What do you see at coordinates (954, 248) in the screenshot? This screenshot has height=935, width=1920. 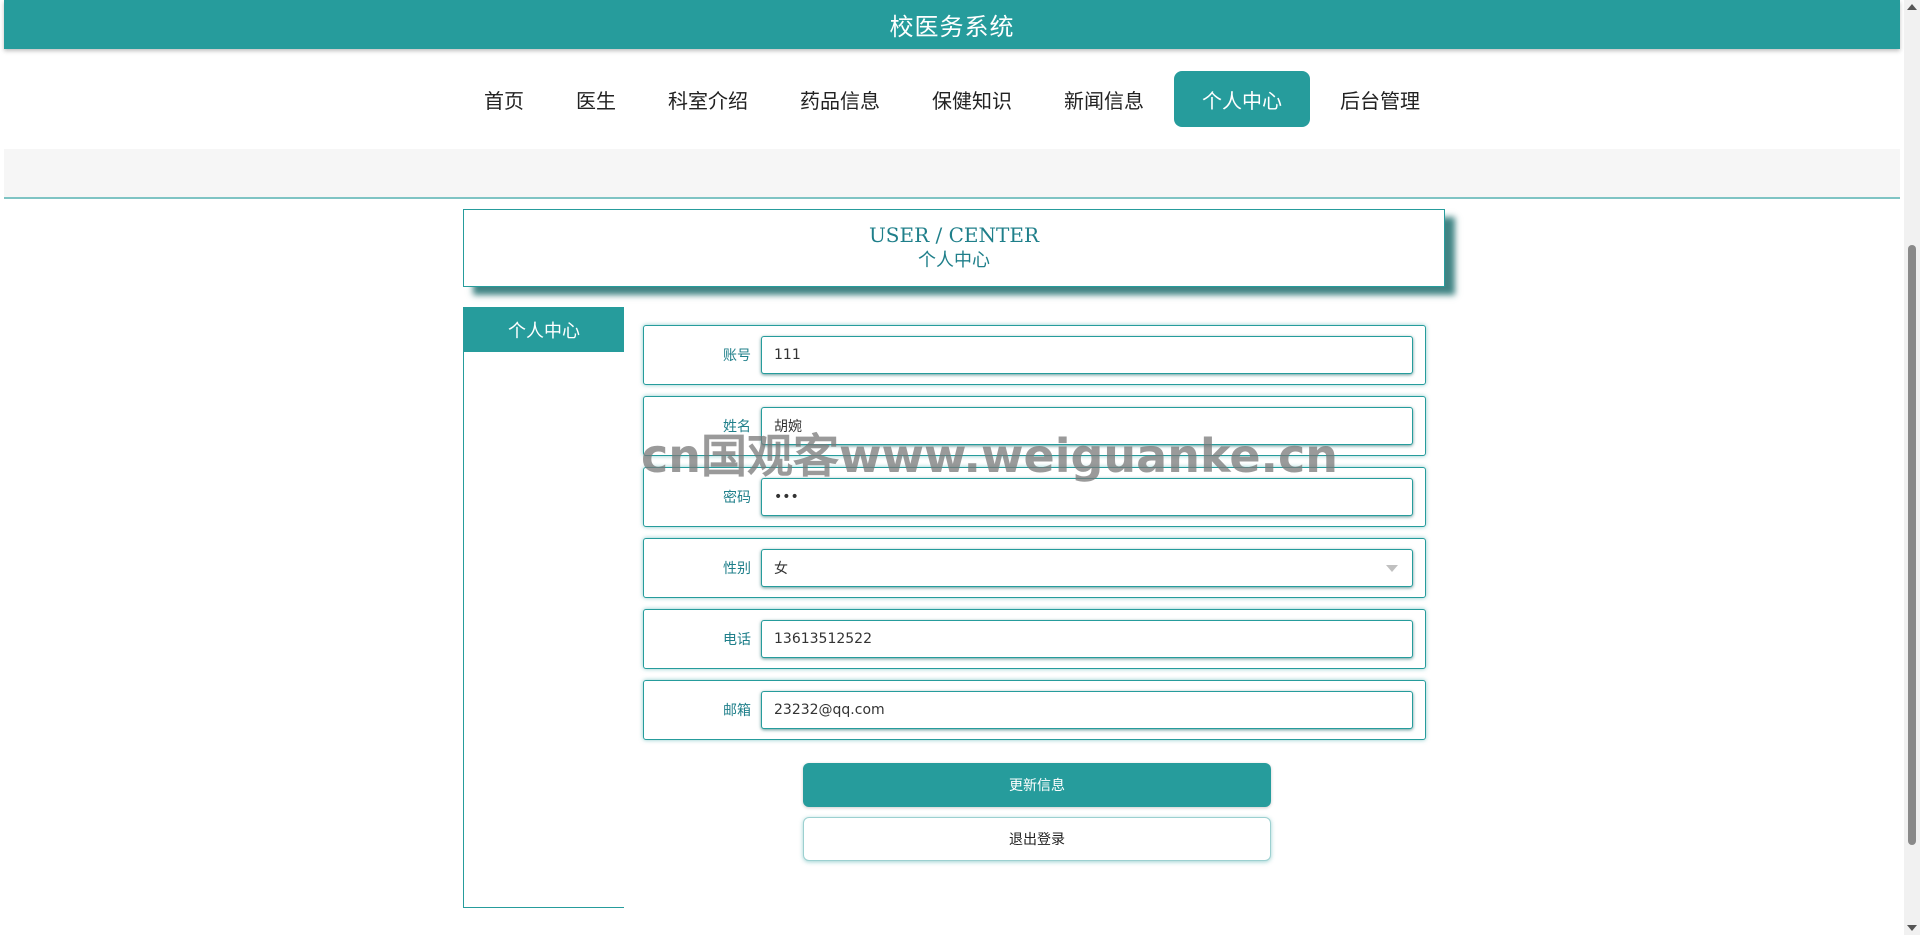 I see `section-title-box: USER / CENTER 个人中心` at bounding box center [954, 248].